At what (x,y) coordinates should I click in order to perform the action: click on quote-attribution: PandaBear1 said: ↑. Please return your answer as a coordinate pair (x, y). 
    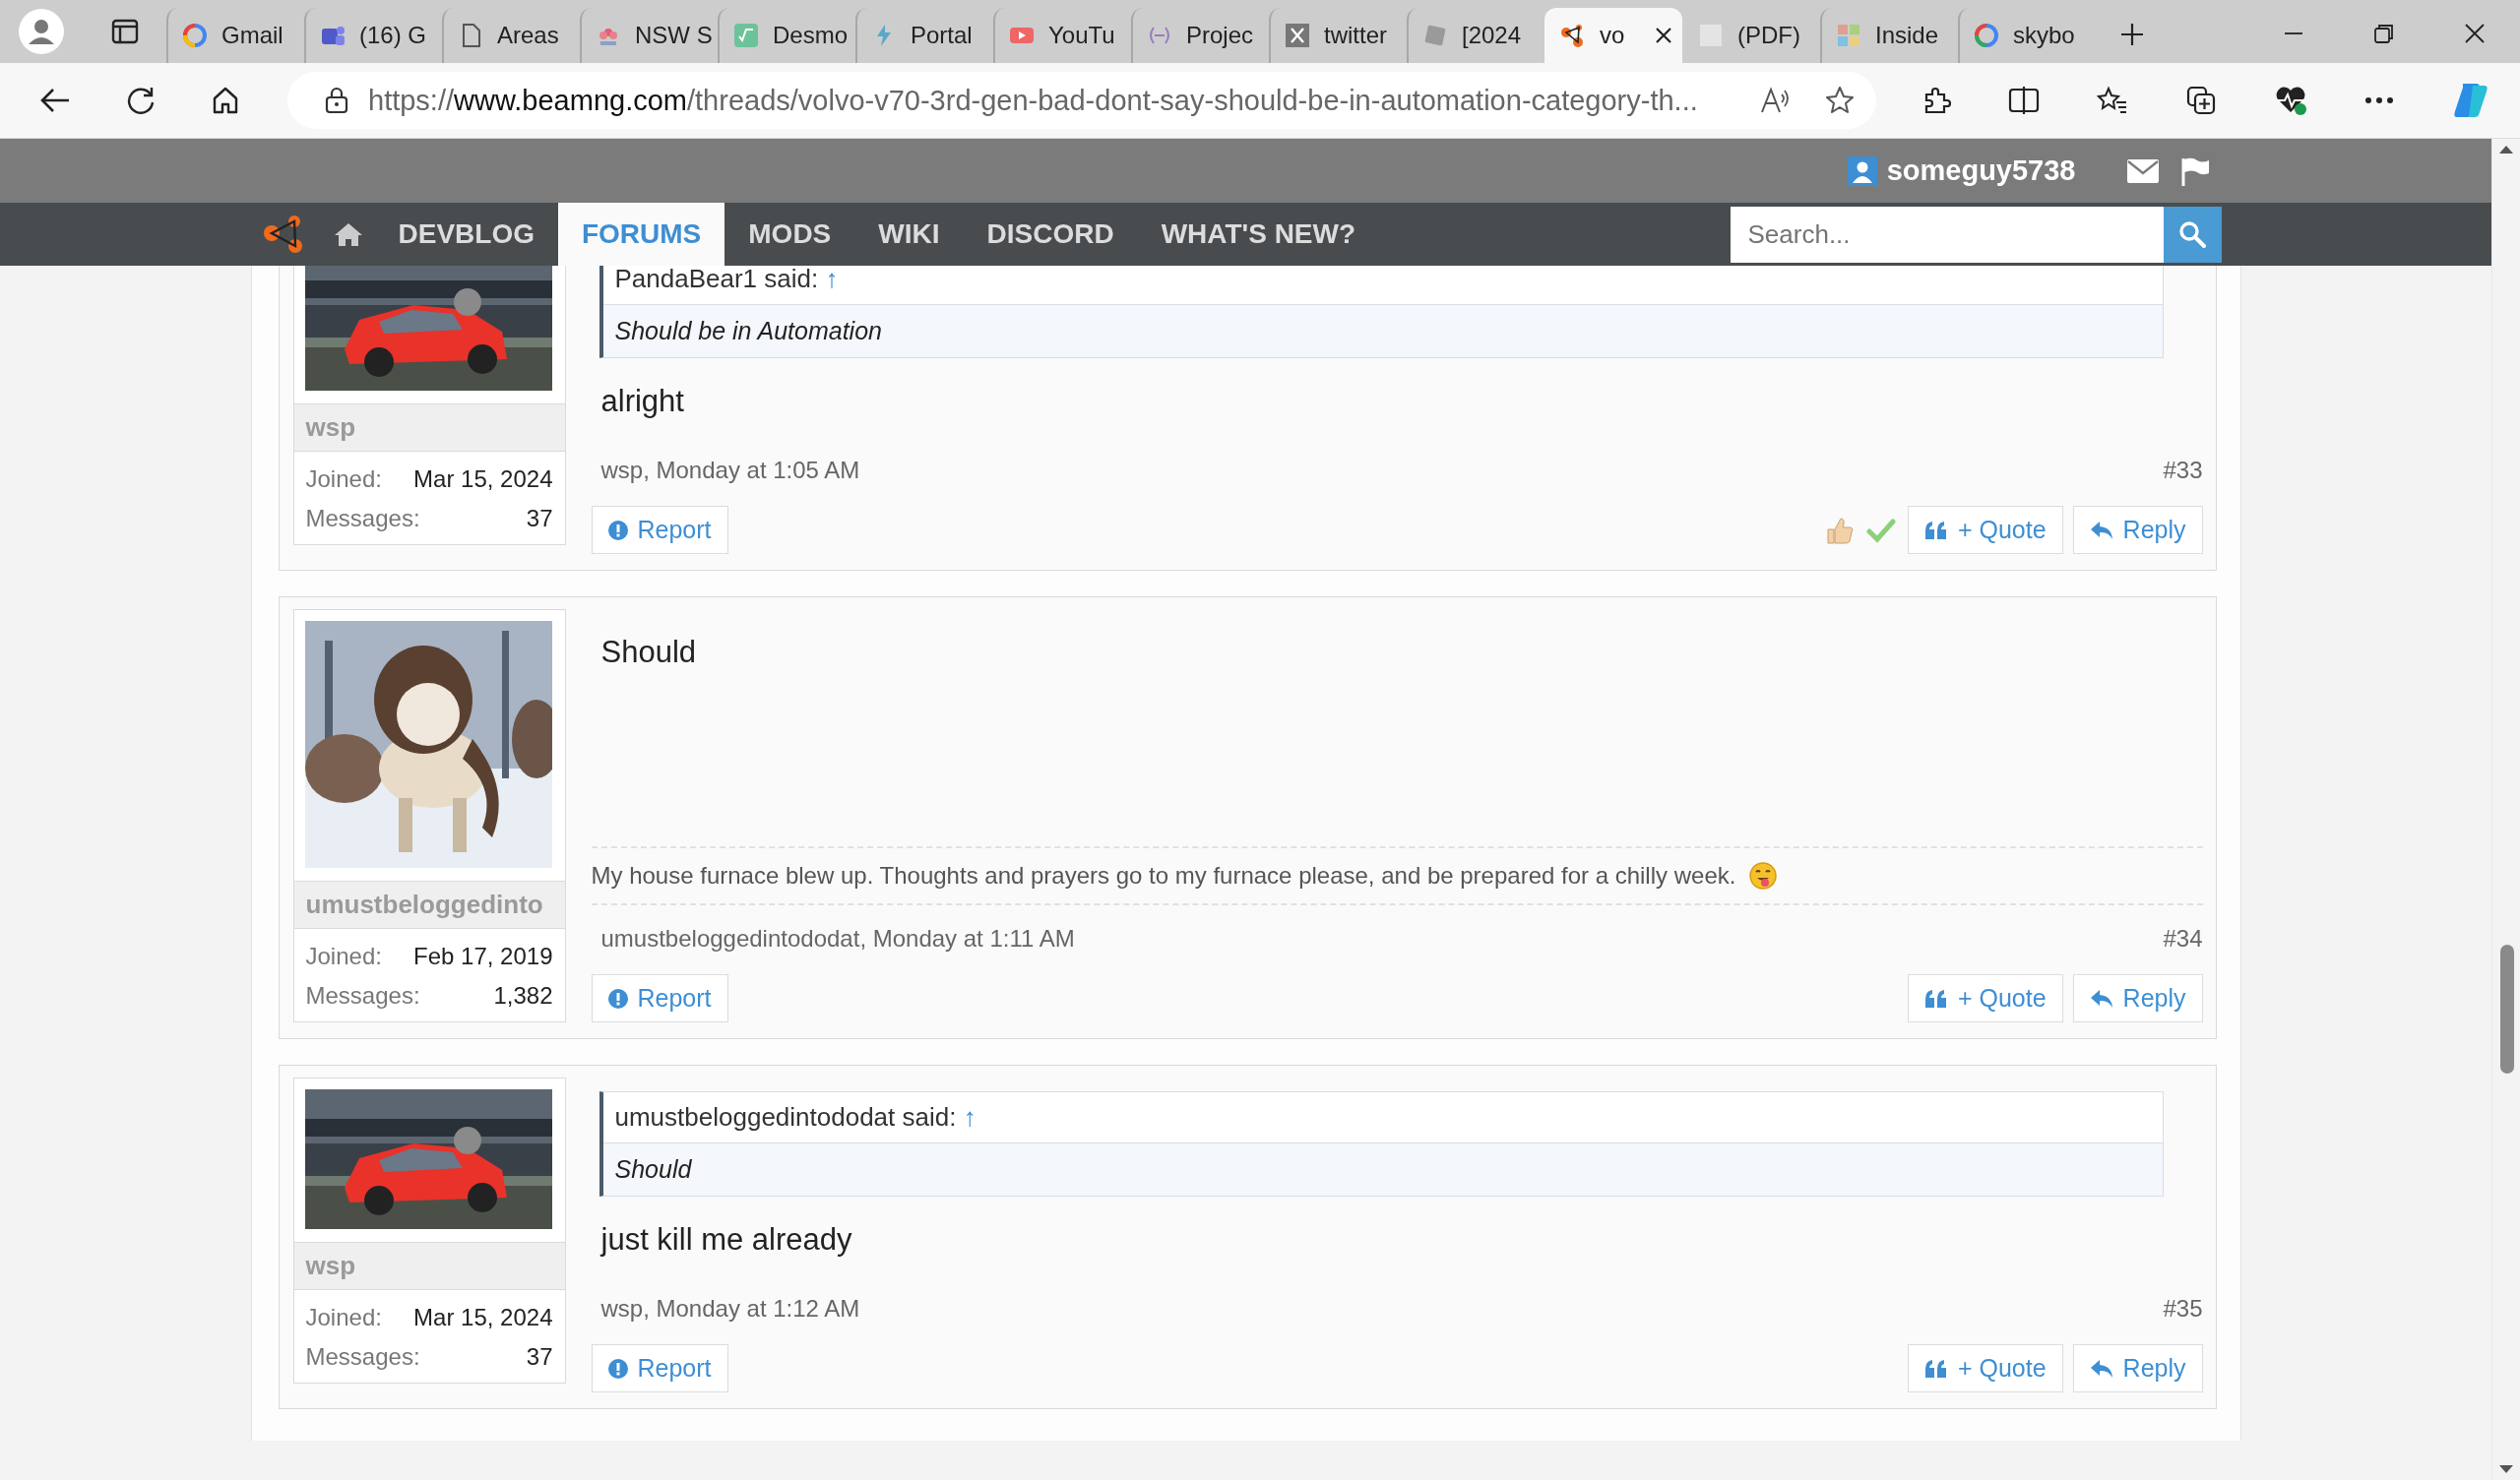
    Looking at the image, I should click on (1382, 285).